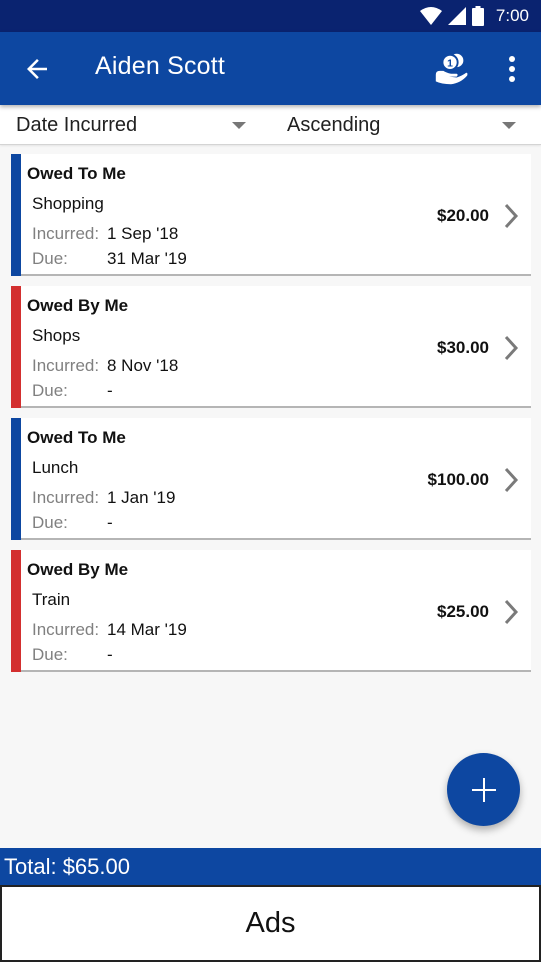  Describe the element at coordinates (270, 125) in the screenshot. I see `sort-bar: Date Incurred Ascending` at that location.